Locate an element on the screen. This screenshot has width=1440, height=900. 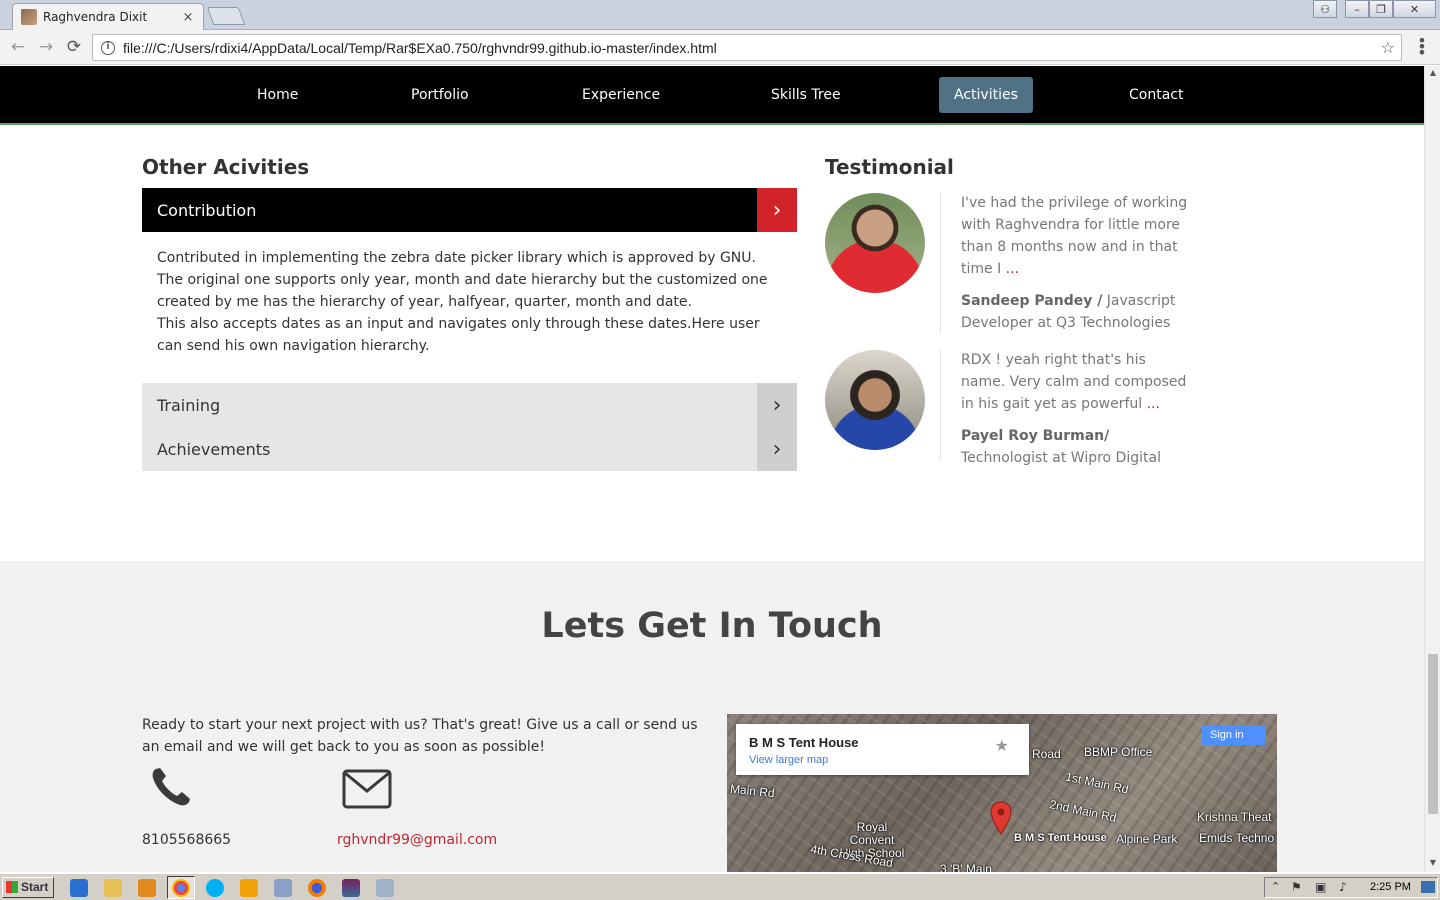
chrome-icon is located at coordinates (181, 888).